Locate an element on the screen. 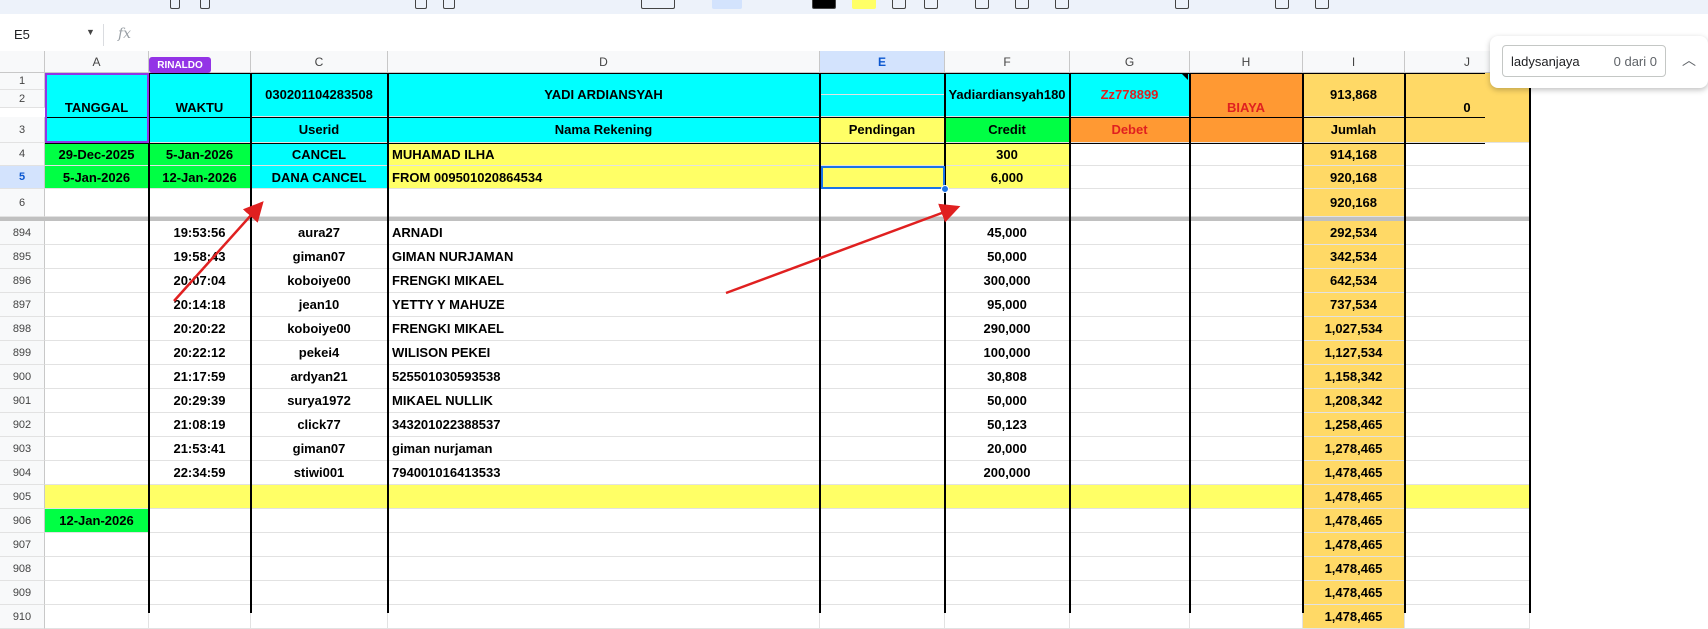  cell-waktu: 21:53:41 is located at coordinates (200, 449).